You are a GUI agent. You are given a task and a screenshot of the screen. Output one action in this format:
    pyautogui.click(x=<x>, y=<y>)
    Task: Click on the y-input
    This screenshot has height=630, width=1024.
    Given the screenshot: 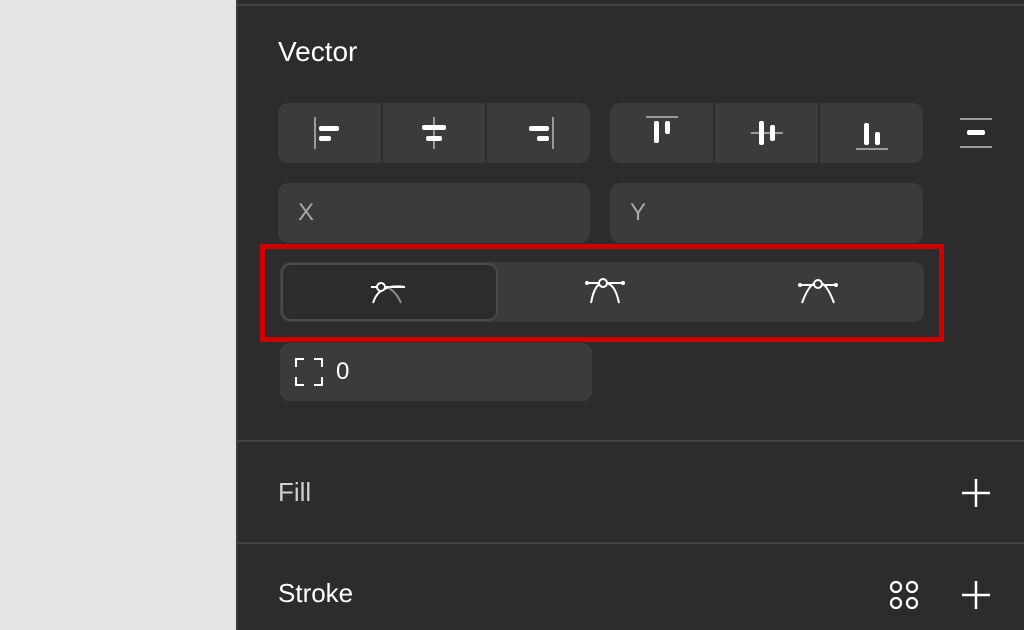 What is the action you would take?
    pyautogui.click(x=784, y=213)
    